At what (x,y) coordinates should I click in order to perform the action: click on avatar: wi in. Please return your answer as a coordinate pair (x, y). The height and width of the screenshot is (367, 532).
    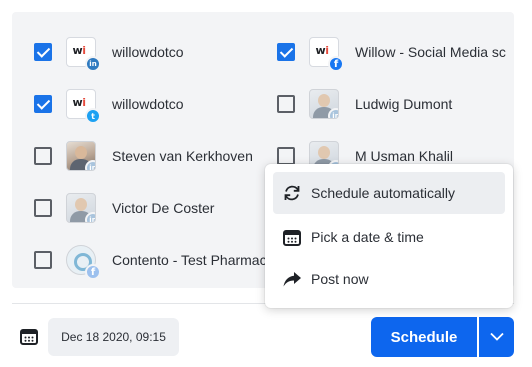
    Looking at the image, I should click on (83, 54).